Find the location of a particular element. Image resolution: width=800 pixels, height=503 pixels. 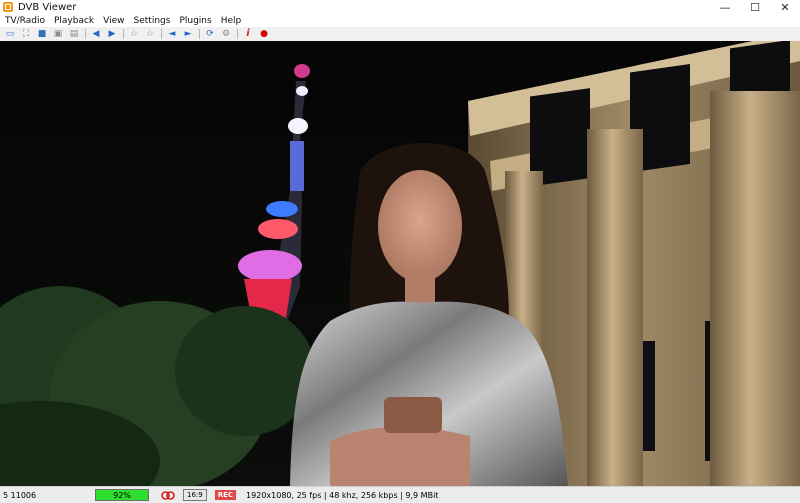

surround-icon is located at coordinates (168, 495).